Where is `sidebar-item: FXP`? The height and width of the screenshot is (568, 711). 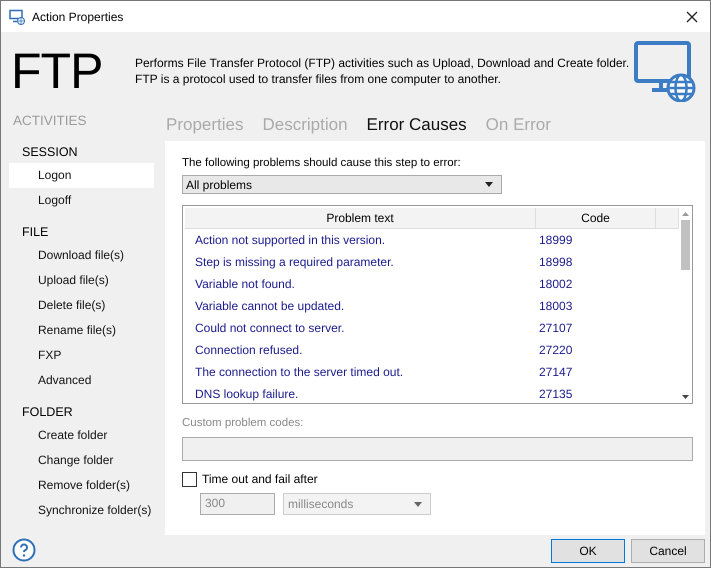 sidebar-item: FXP is located at coordinates (81, 355).